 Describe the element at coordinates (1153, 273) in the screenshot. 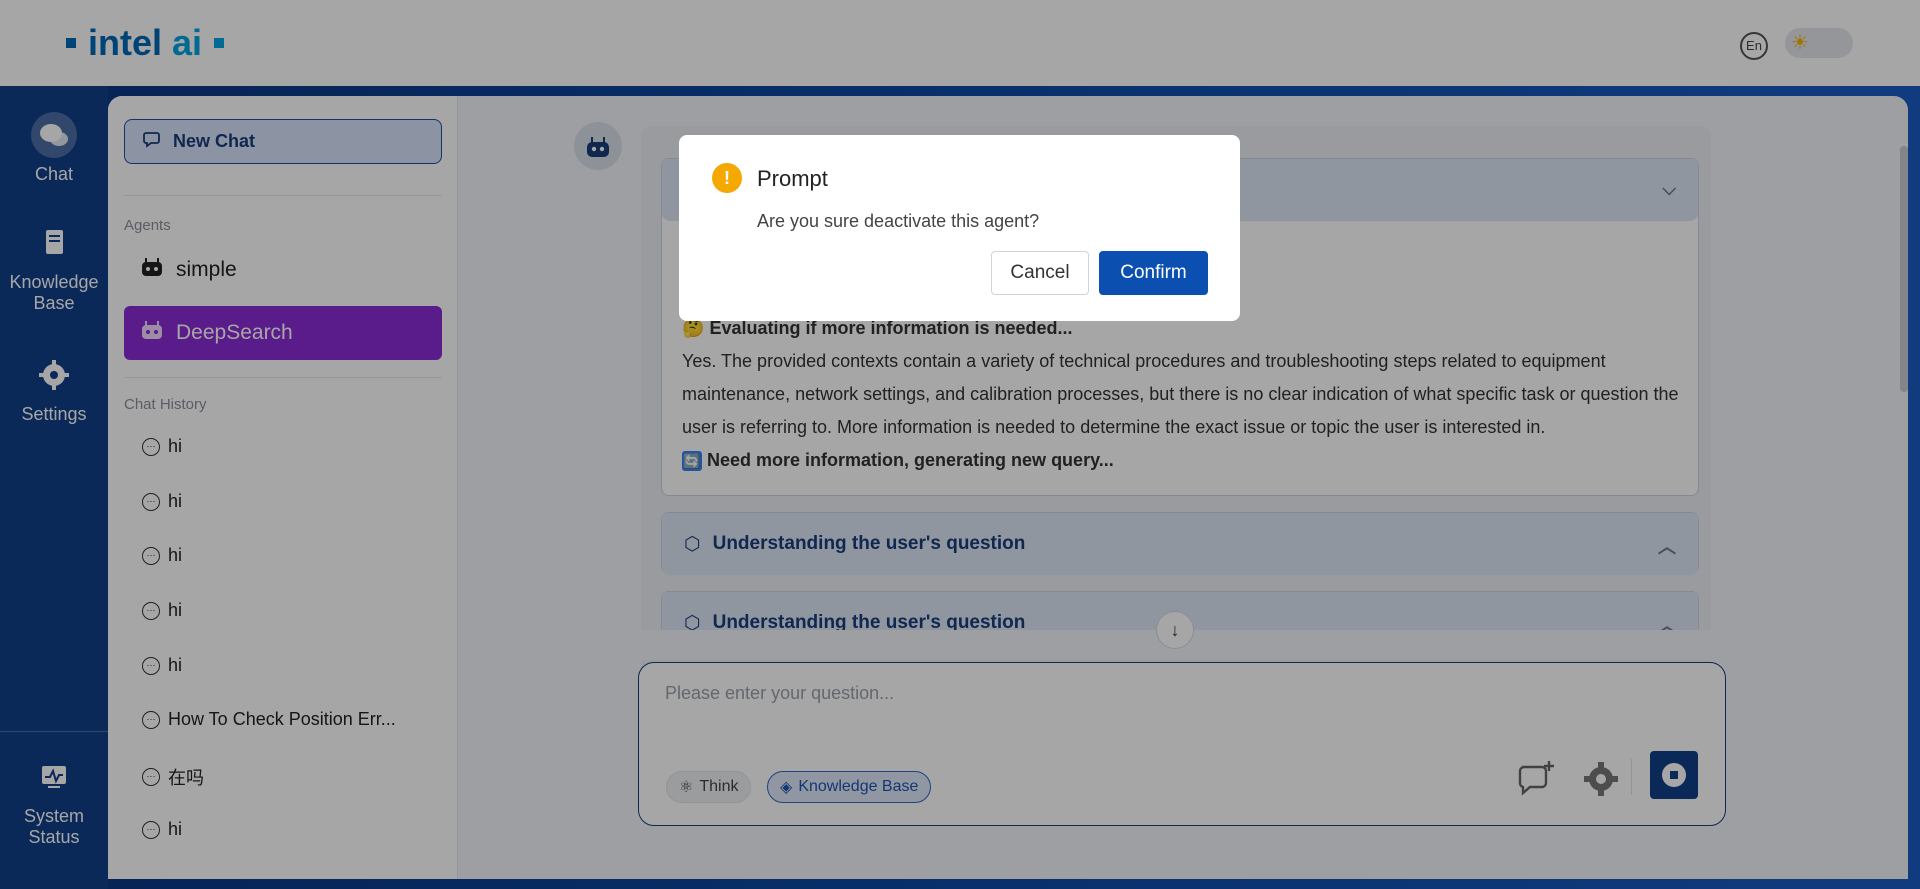

I see `confirm-button: Confirm` at that location.